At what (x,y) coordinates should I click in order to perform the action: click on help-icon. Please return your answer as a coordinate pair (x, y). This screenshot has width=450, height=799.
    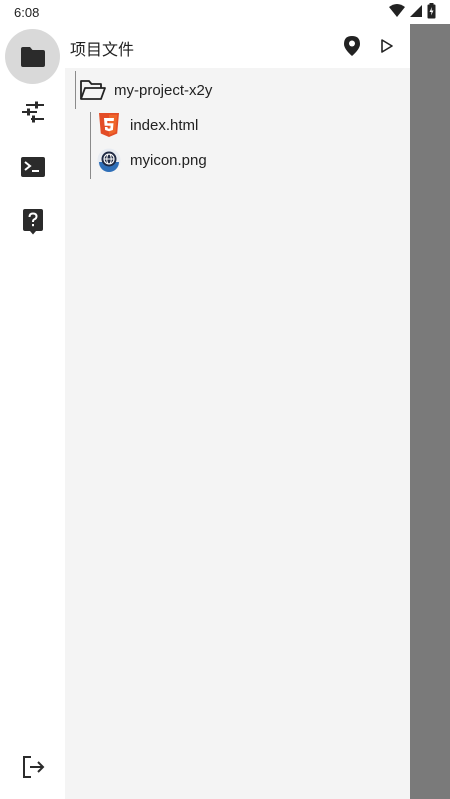
    Looking at the image, I should click on (32, 221).